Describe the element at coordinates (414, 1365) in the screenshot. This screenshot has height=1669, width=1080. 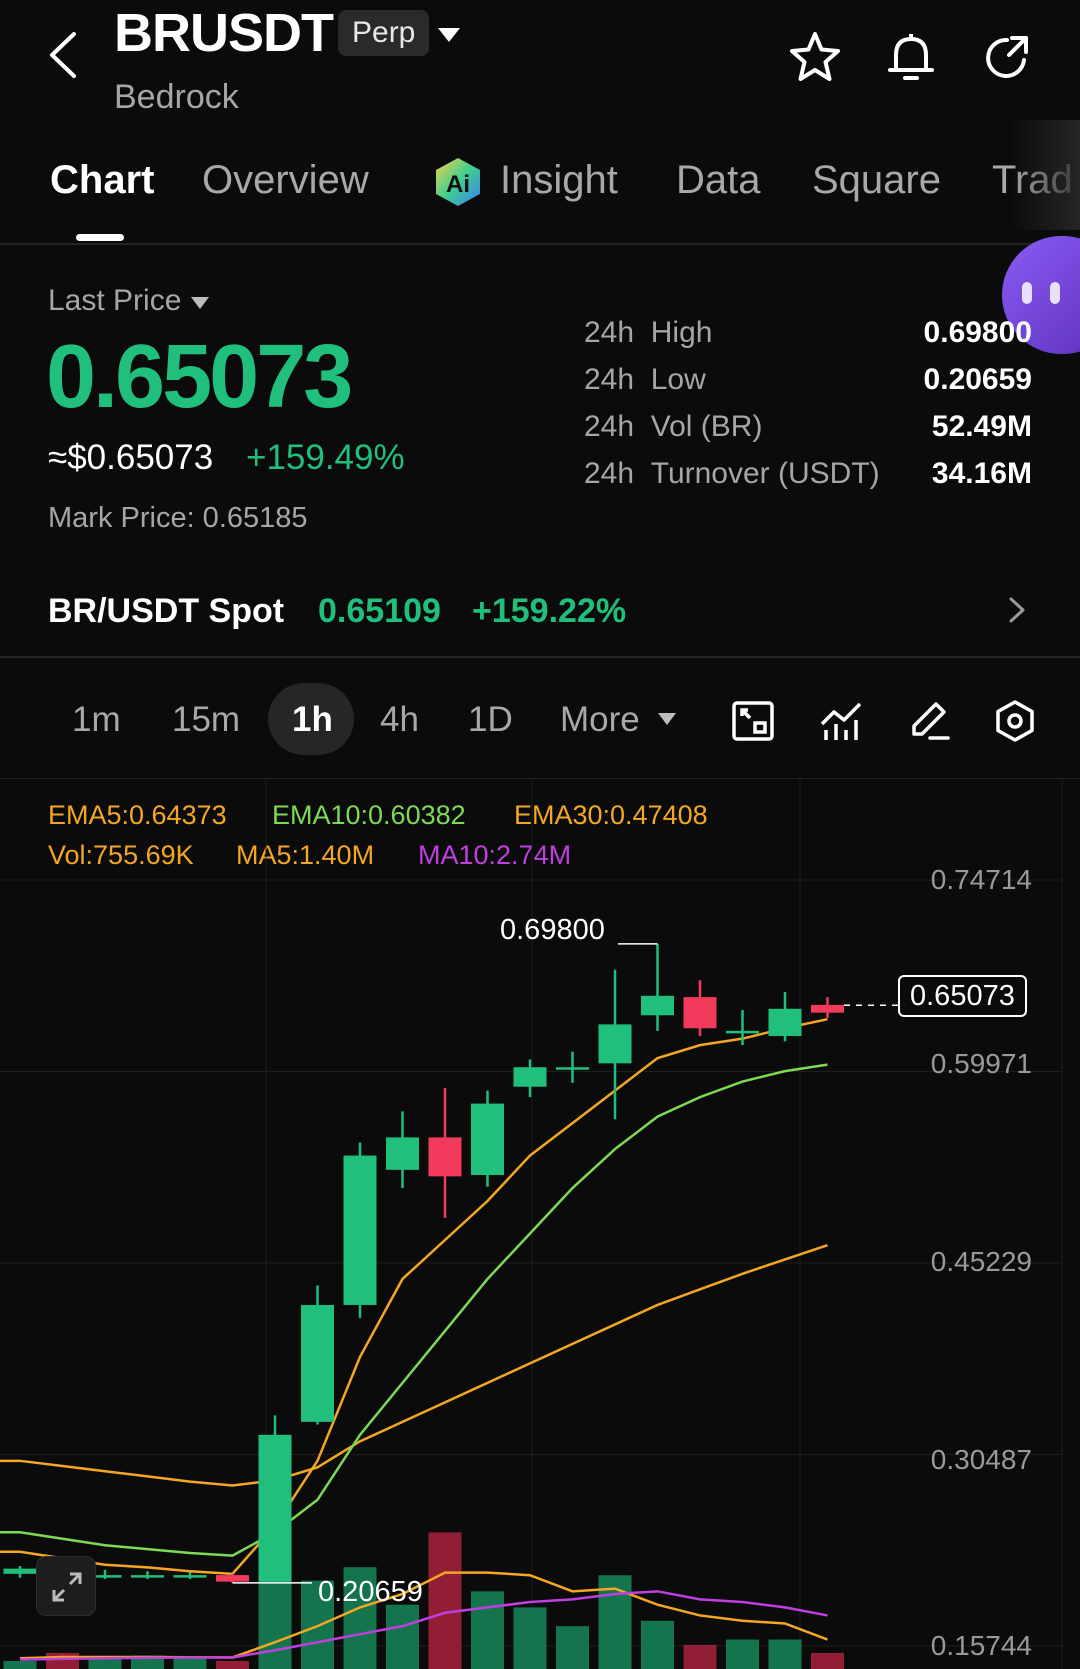
I see `ema30-line` at that location.